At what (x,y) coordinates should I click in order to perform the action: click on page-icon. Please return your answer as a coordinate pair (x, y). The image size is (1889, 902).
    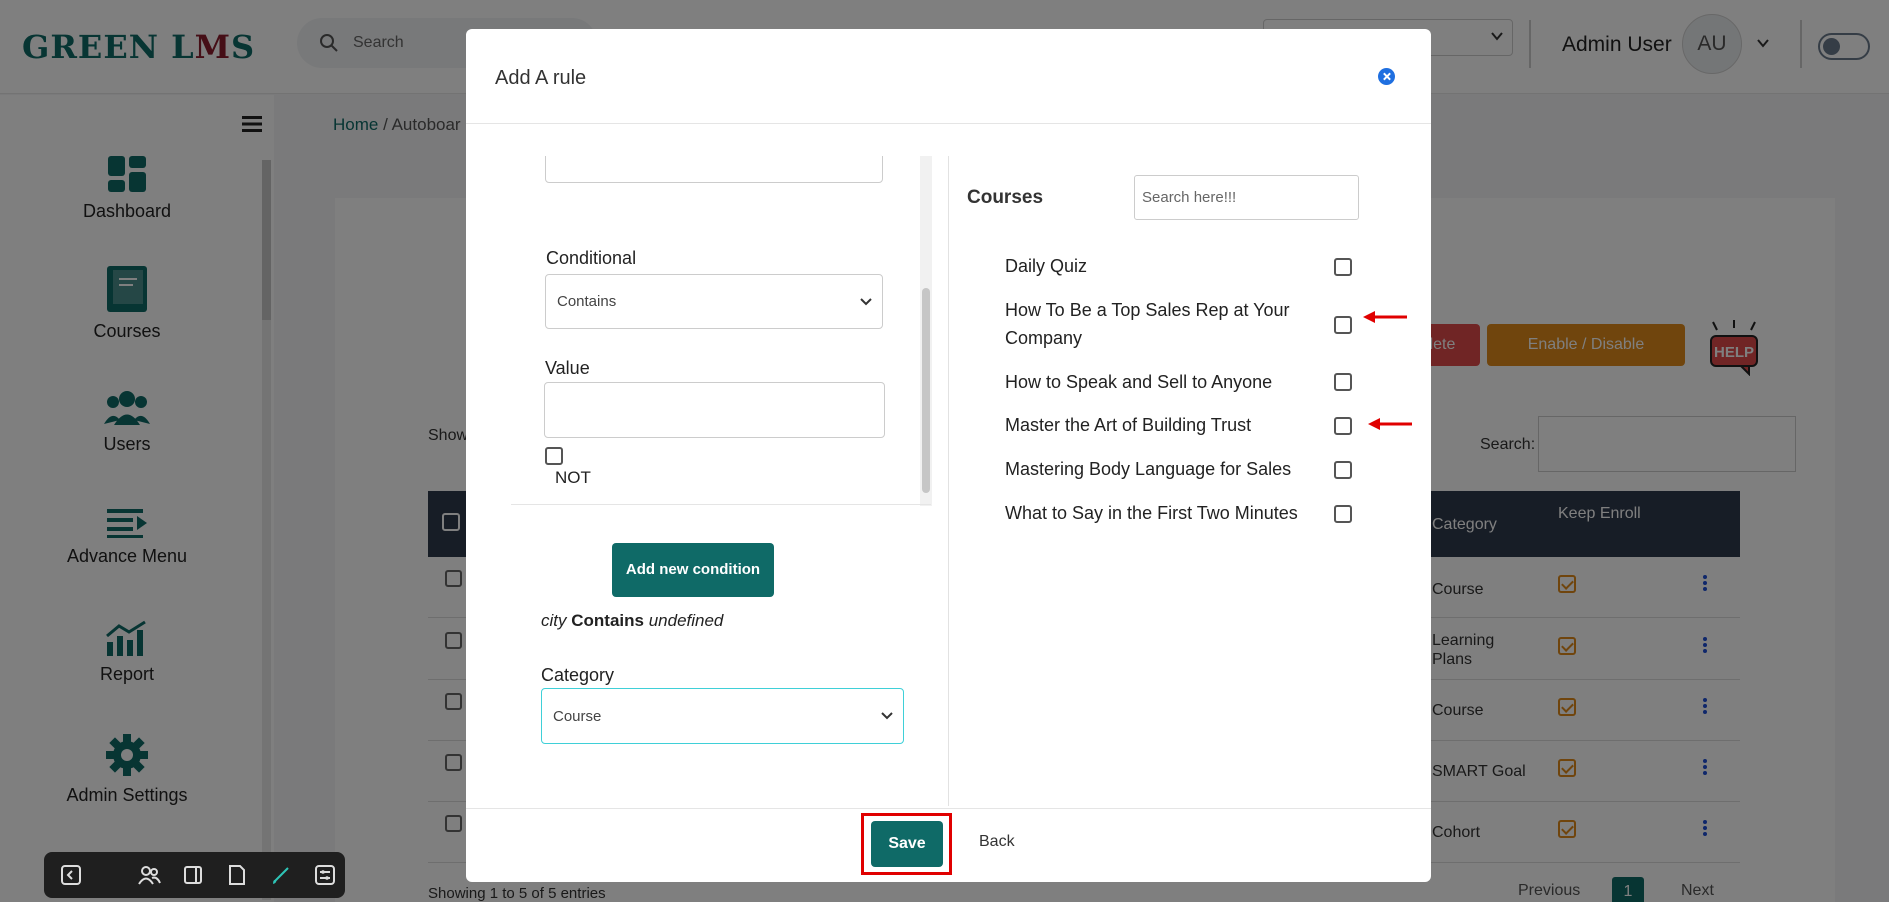
    Looking at the image, I should click on (193, 875).